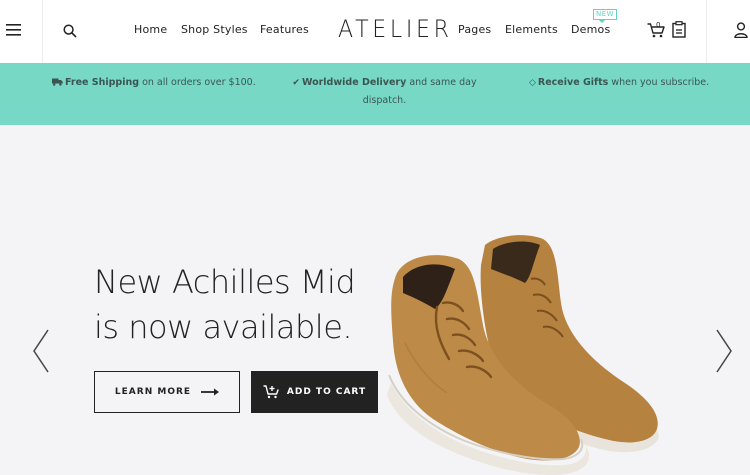 This screenshot has width=750, height=475. I want to click on promo-worldwide-text: and same day, so click(441, 82).